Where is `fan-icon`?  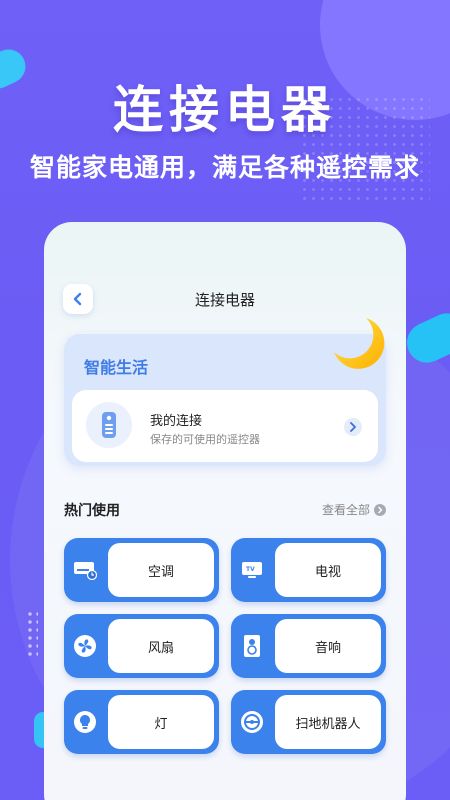 fan-icon is located at coordinates (85, 646).